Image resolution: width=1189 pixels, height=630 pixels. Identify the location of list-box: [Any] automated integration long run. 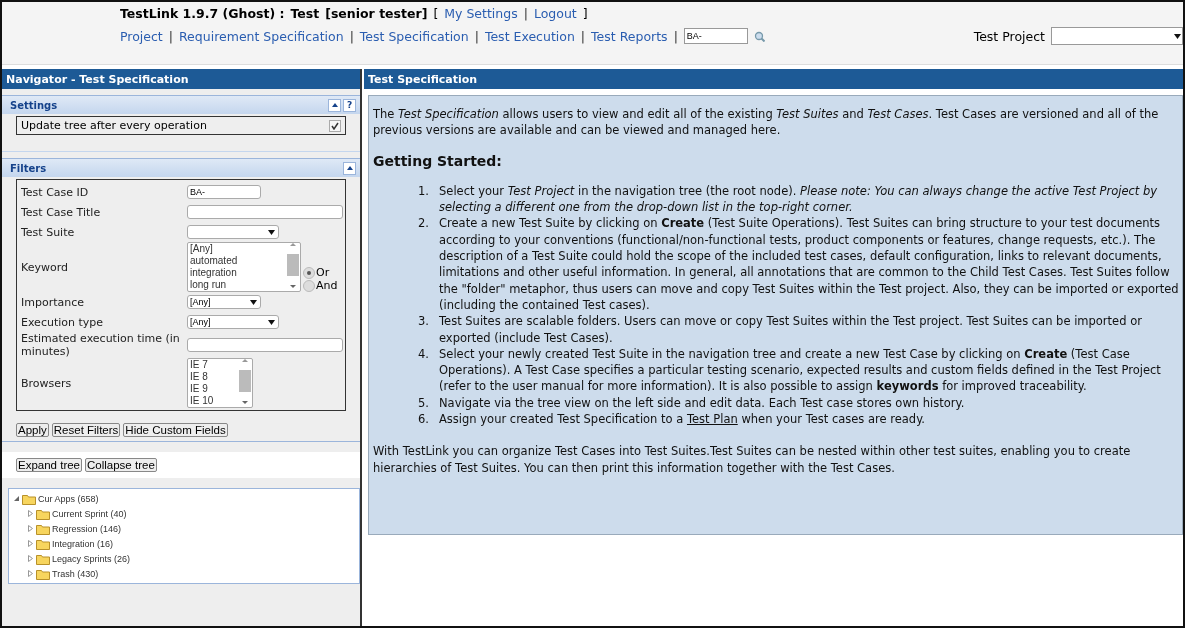
(244, 267).